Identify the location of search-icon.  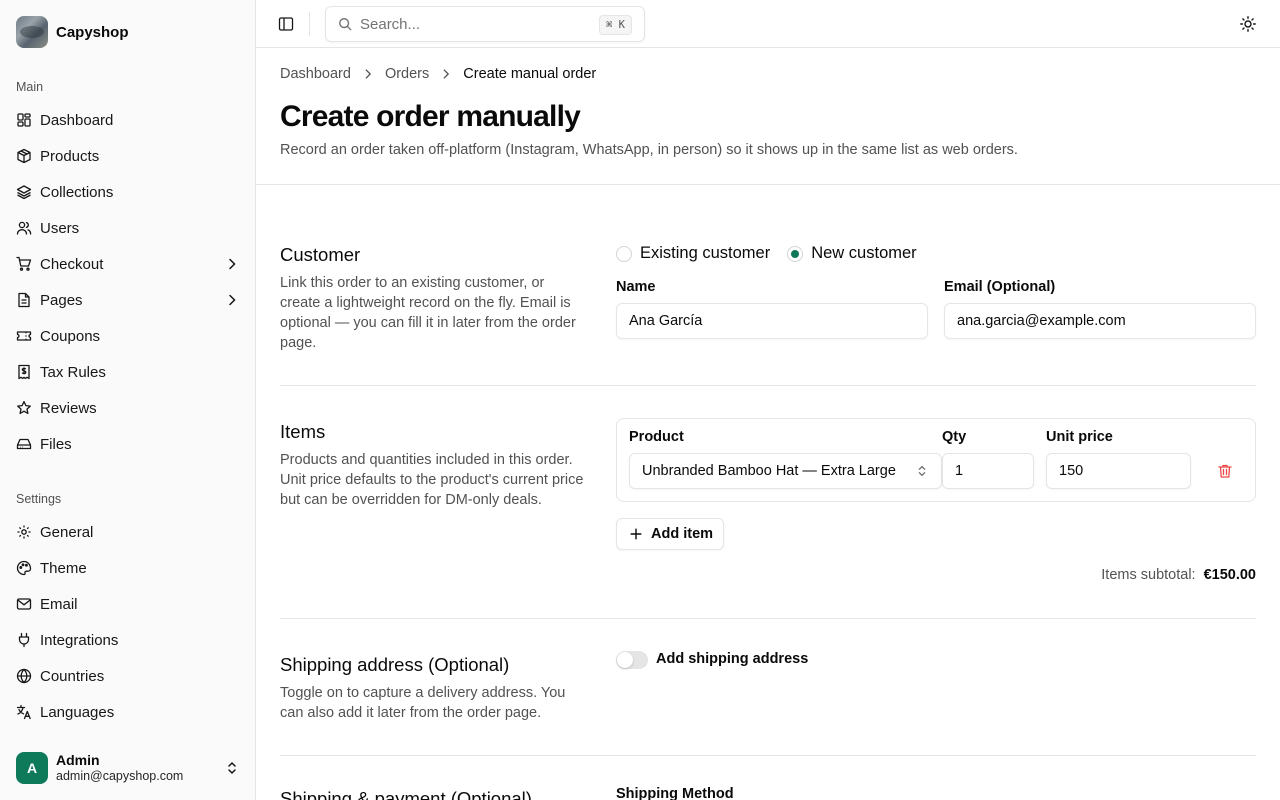
(345, 24).